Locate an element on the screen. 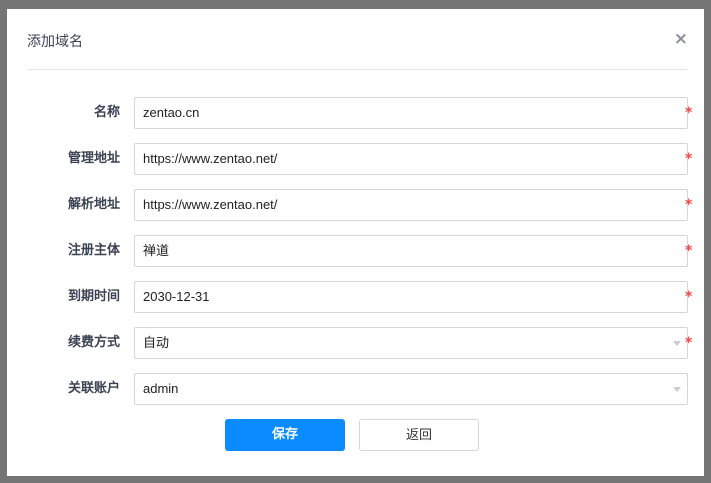 Image resolution: width=711 pixels, height=483 pixels. form-row-renewal: 续费方式 自动 * is located at coordinates (355, 343).